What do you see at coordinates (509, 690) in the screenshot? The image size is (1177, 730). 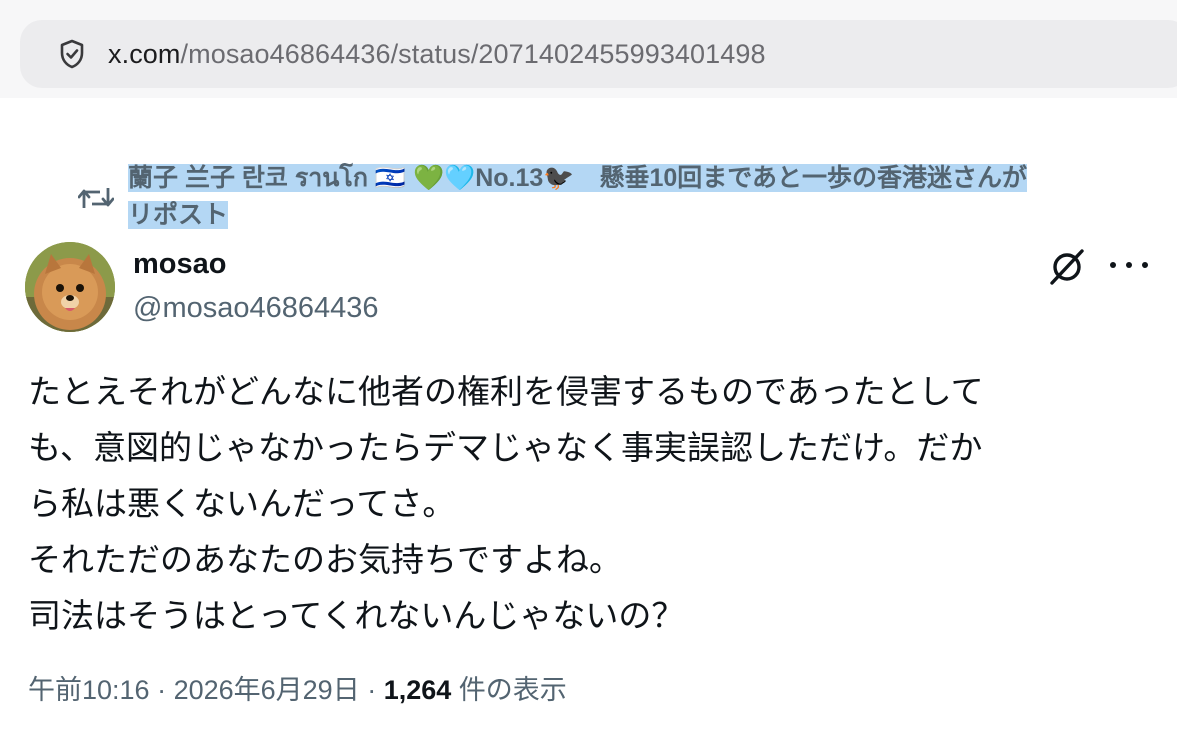 I see `view-count-label: 件の表示` at bounding box center [509, 690].